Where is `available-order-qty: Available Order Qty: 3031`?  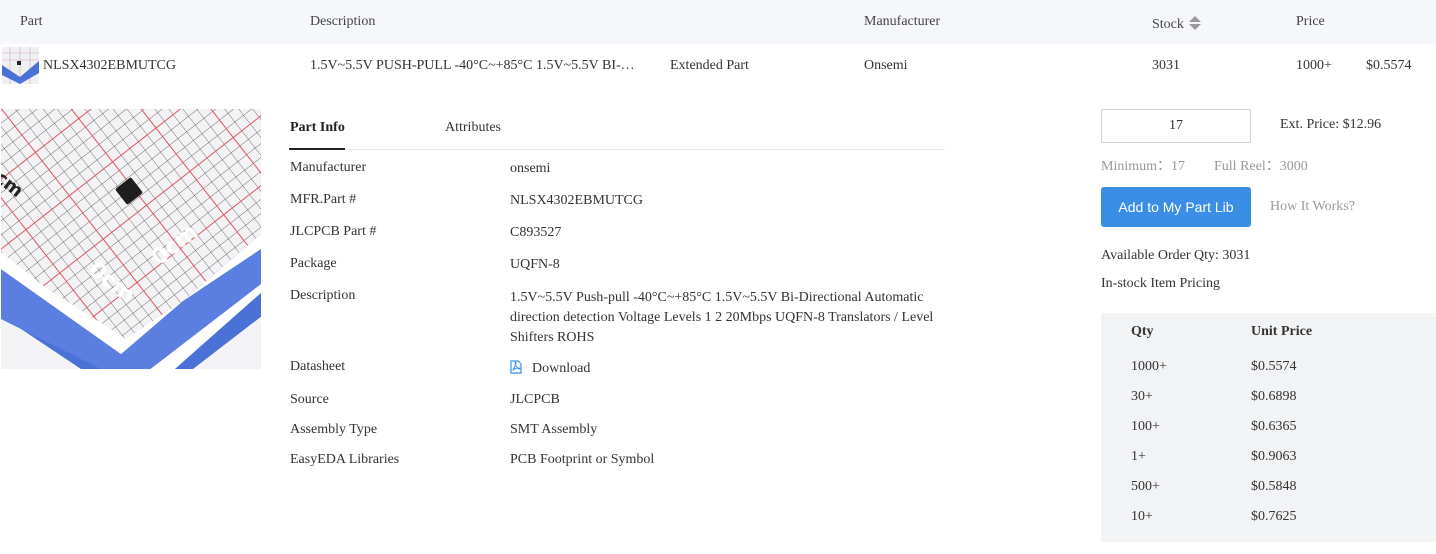
available-order-qty: Available Order Qty: 3031 is located at coordinates (1176, 255).